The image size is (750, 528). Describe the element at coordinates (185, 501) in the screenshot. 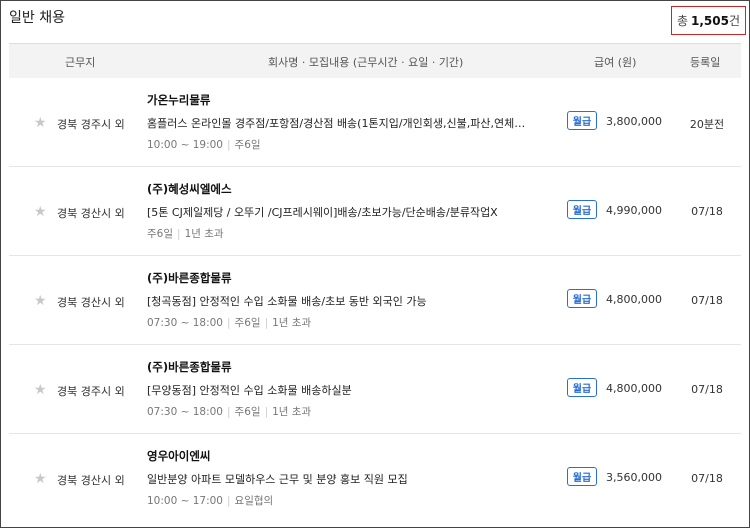

I see `meta-item: 10:00 ~ 17:00` at that location.